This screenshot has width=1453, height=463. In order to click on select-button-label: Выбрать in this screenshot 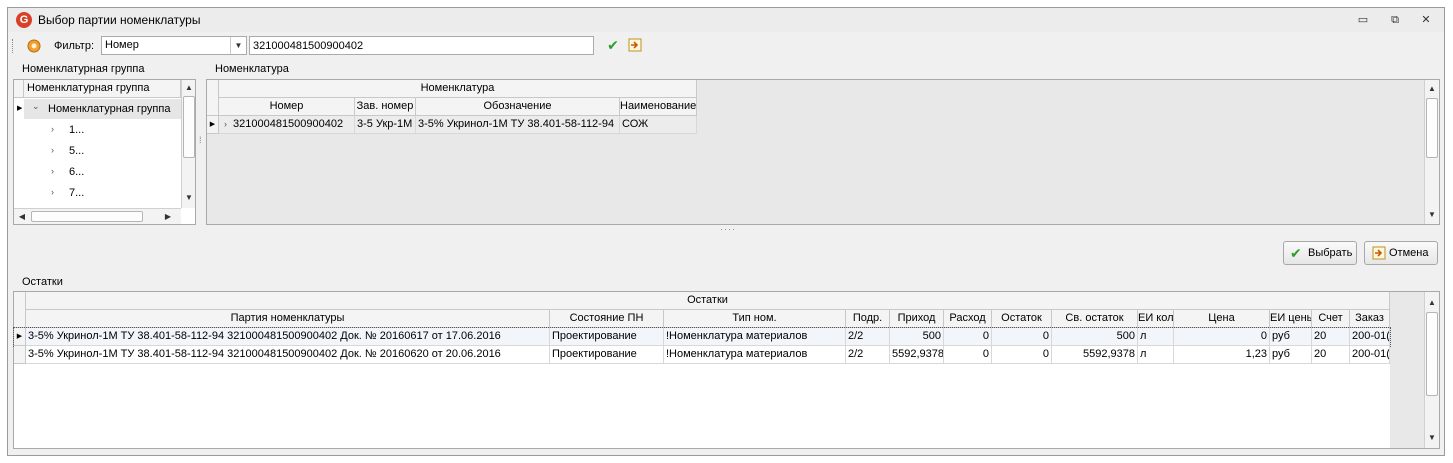, I will do `click(1330, 253)`.